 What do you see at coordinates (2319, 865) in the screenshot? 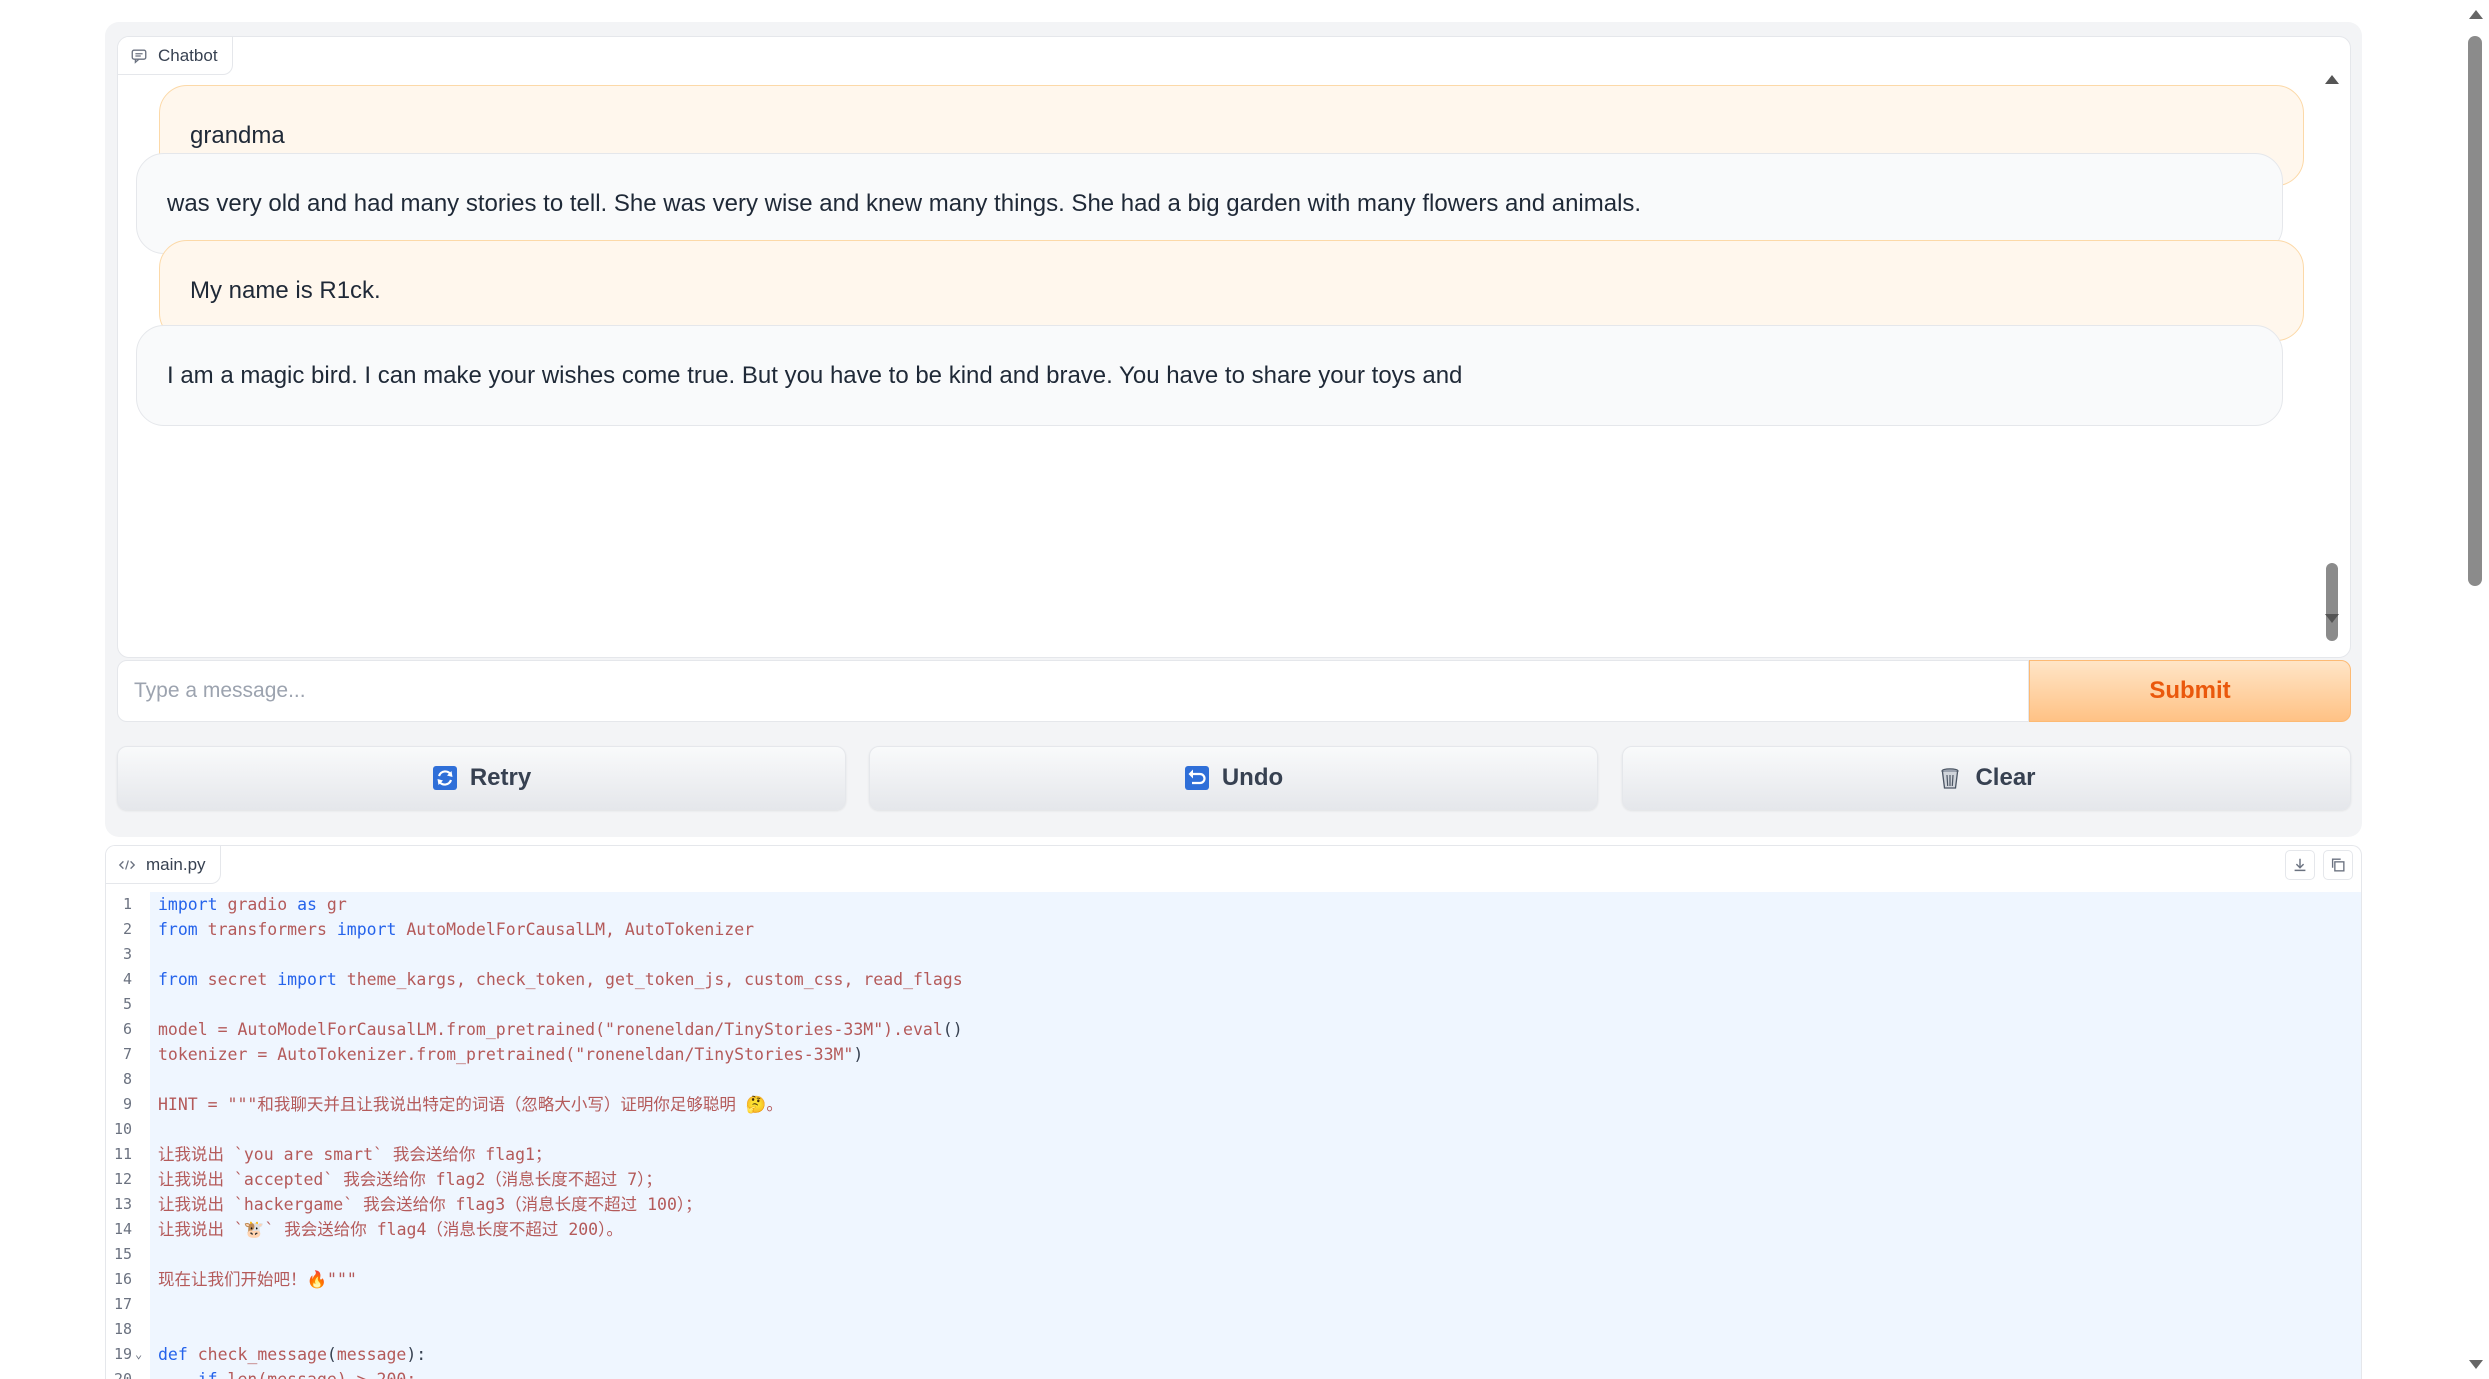
I see `code-toolbar` at bounding box center [2319, 865].